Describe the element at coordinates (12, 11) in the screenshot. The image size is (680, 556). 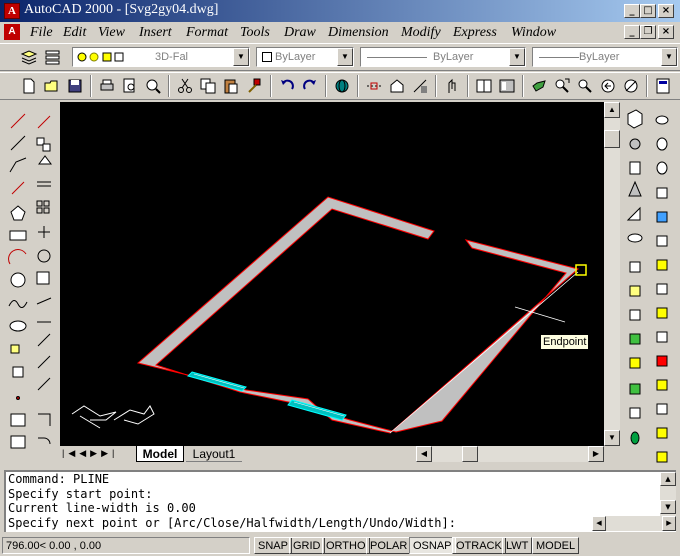
I see `autocad-app-icon: A` at that location.